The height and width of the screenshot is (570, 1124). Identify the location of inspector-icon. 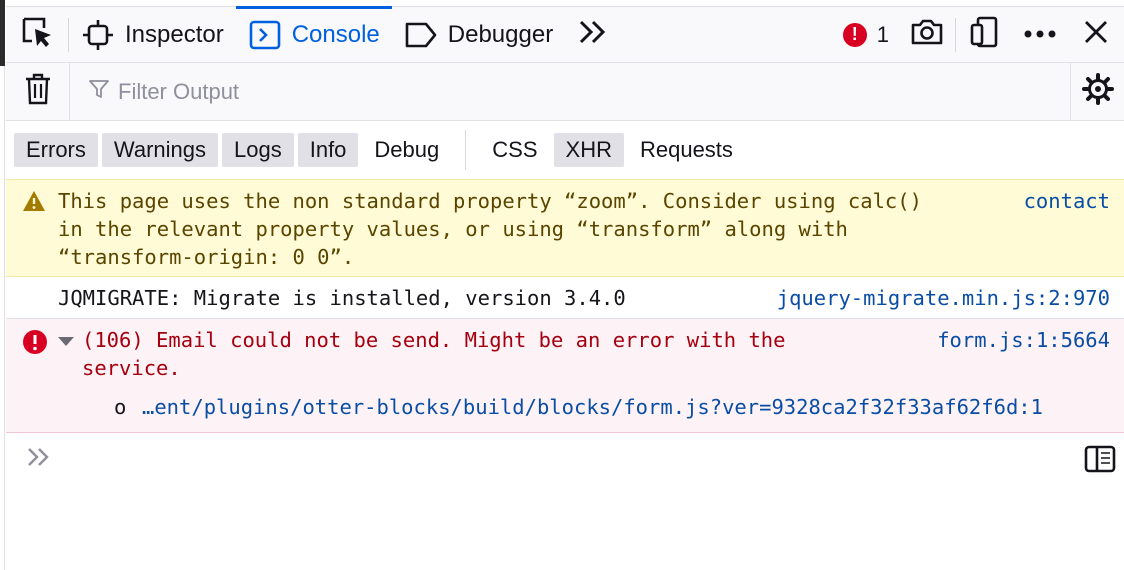
(98, 35).